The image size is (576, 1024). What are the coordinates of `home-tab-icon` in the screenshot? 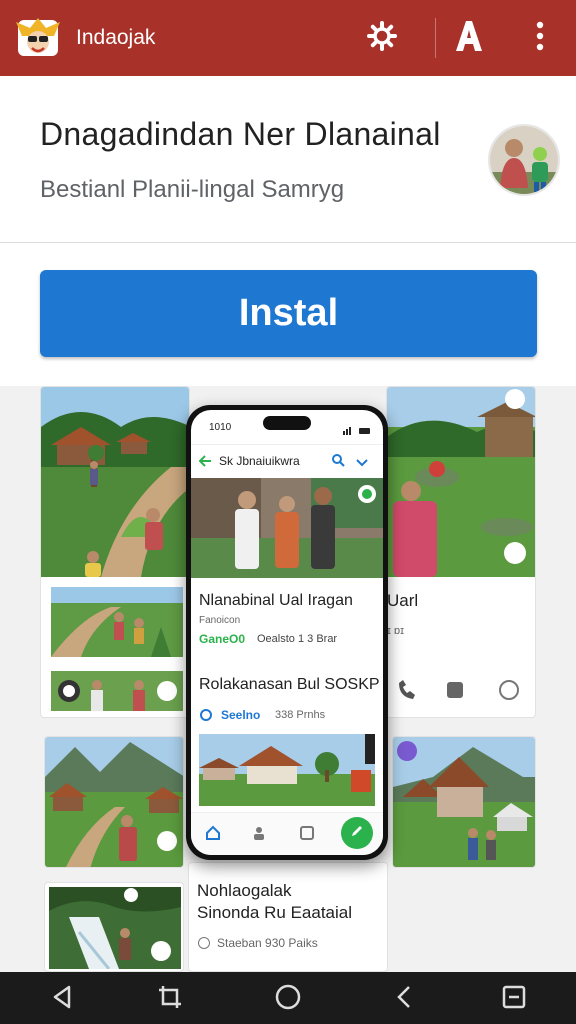 It's located at (213, 835).